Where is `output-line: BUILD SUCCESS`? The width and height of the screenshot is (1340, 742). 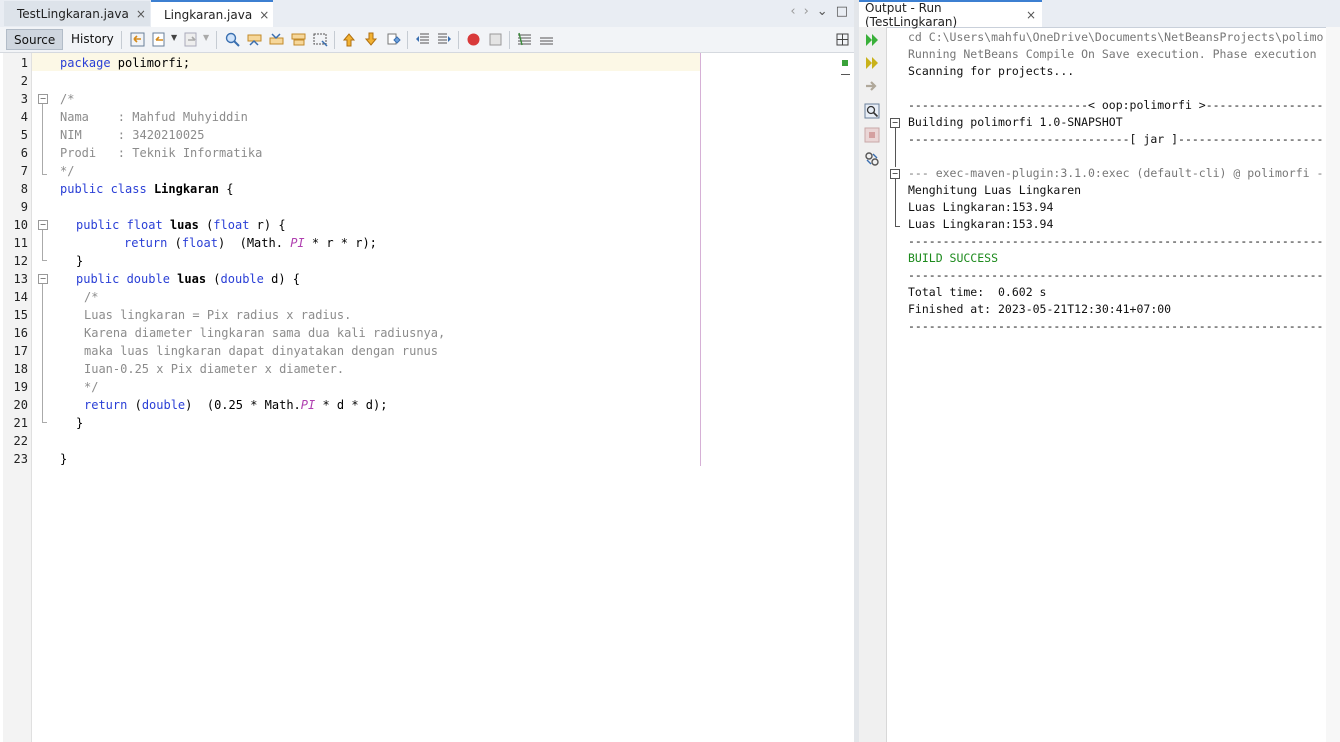
output-line: BUILD SUCCESS is located at coordinates (953, 258).